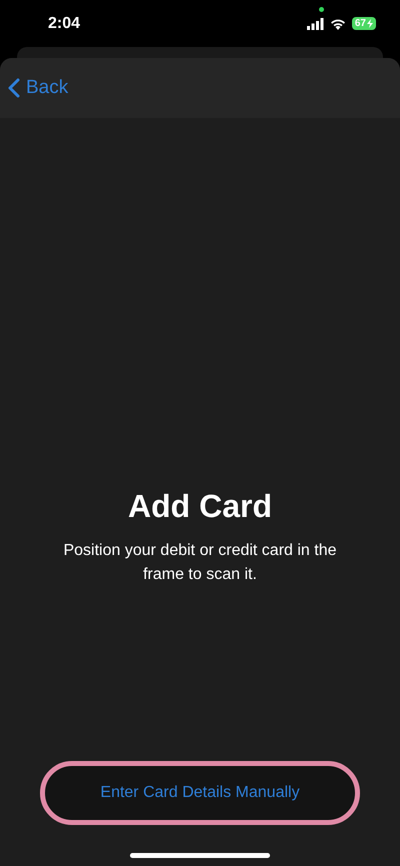 This screenshot has height=866, width=400. What do you see at coordinates (200, 793) in the screenshot?
I see `enter-manually-button: Enter Card Details Manually` at bounding box center [200, 793].